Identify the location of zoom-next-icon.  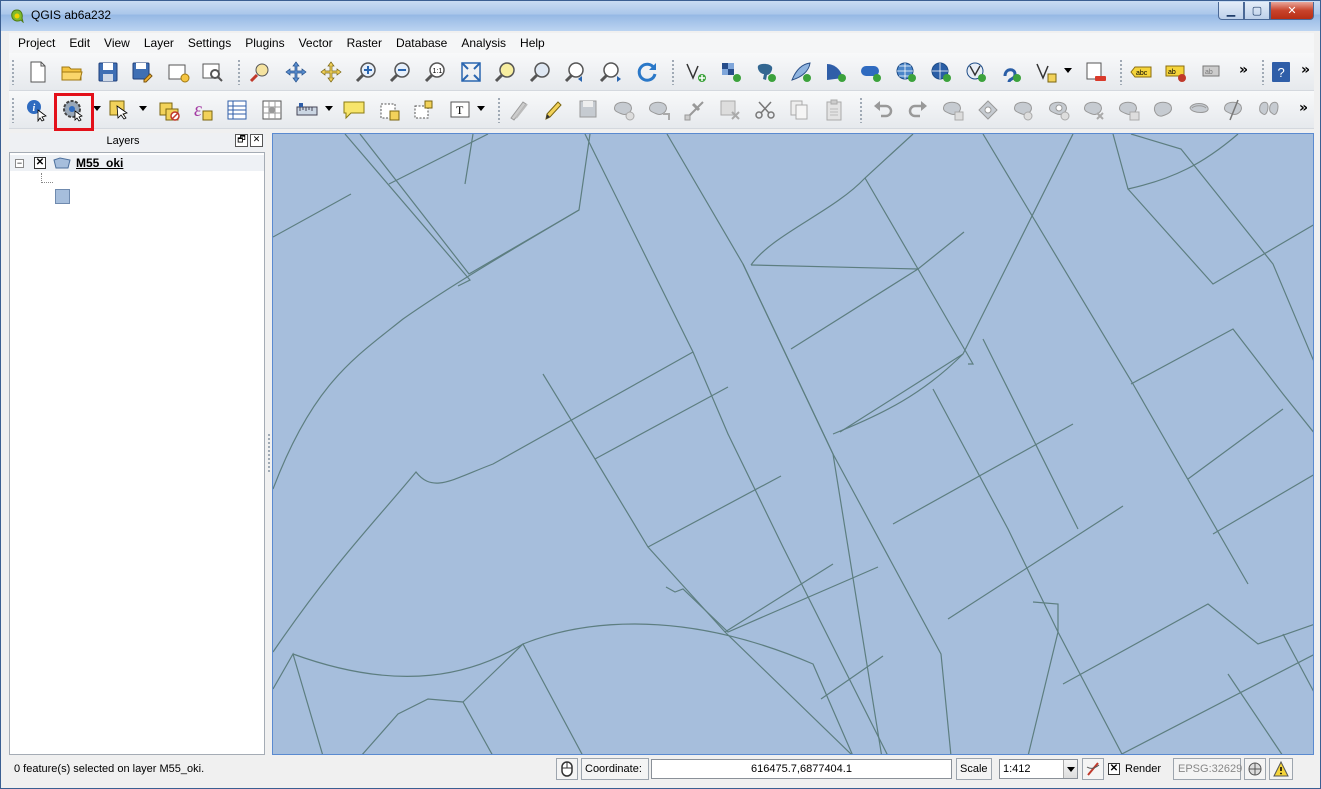
(611, 72).